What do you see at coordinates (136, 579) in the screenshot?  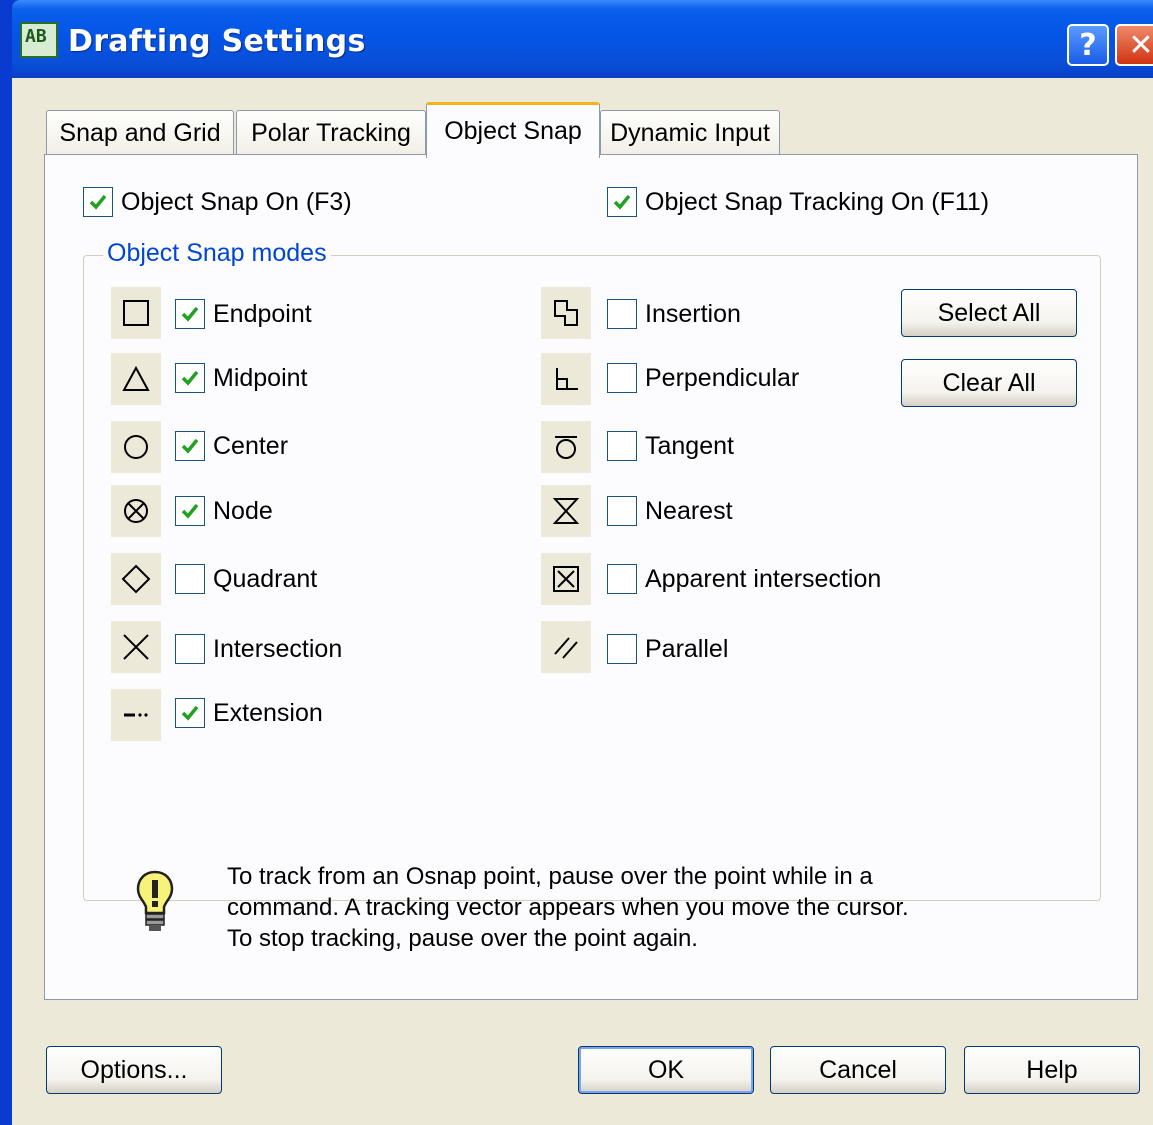 I see `quadrant-diamond-icon` at bounding box center [136, 579].